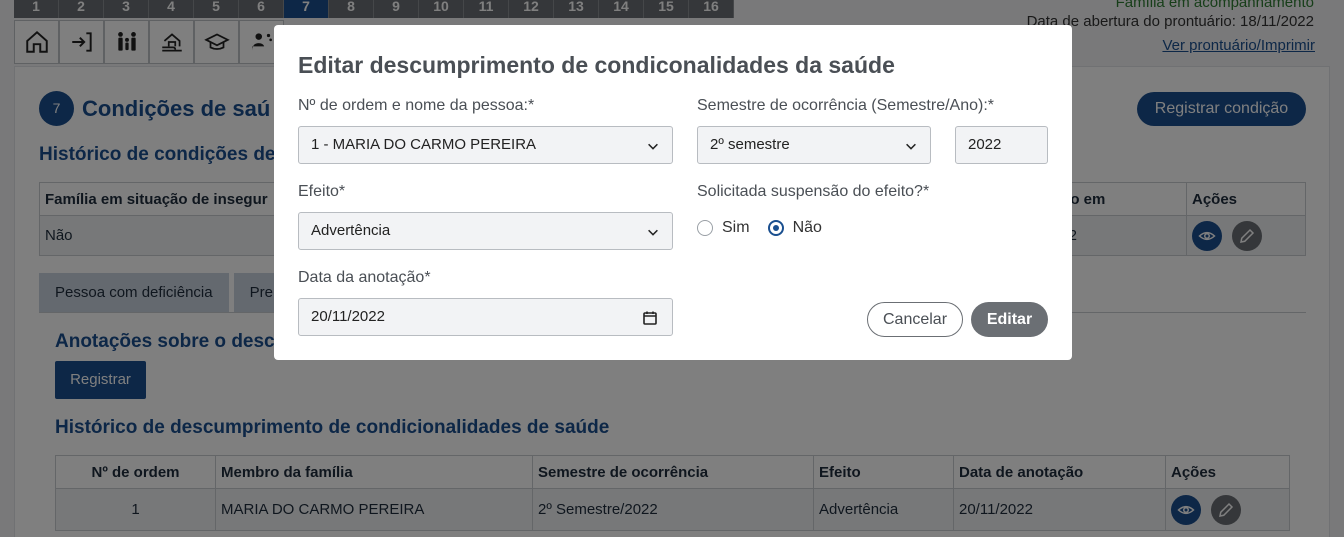  I want to click on suspension-label: Solicitada suspensão do efeito?*, so click(813, 191).